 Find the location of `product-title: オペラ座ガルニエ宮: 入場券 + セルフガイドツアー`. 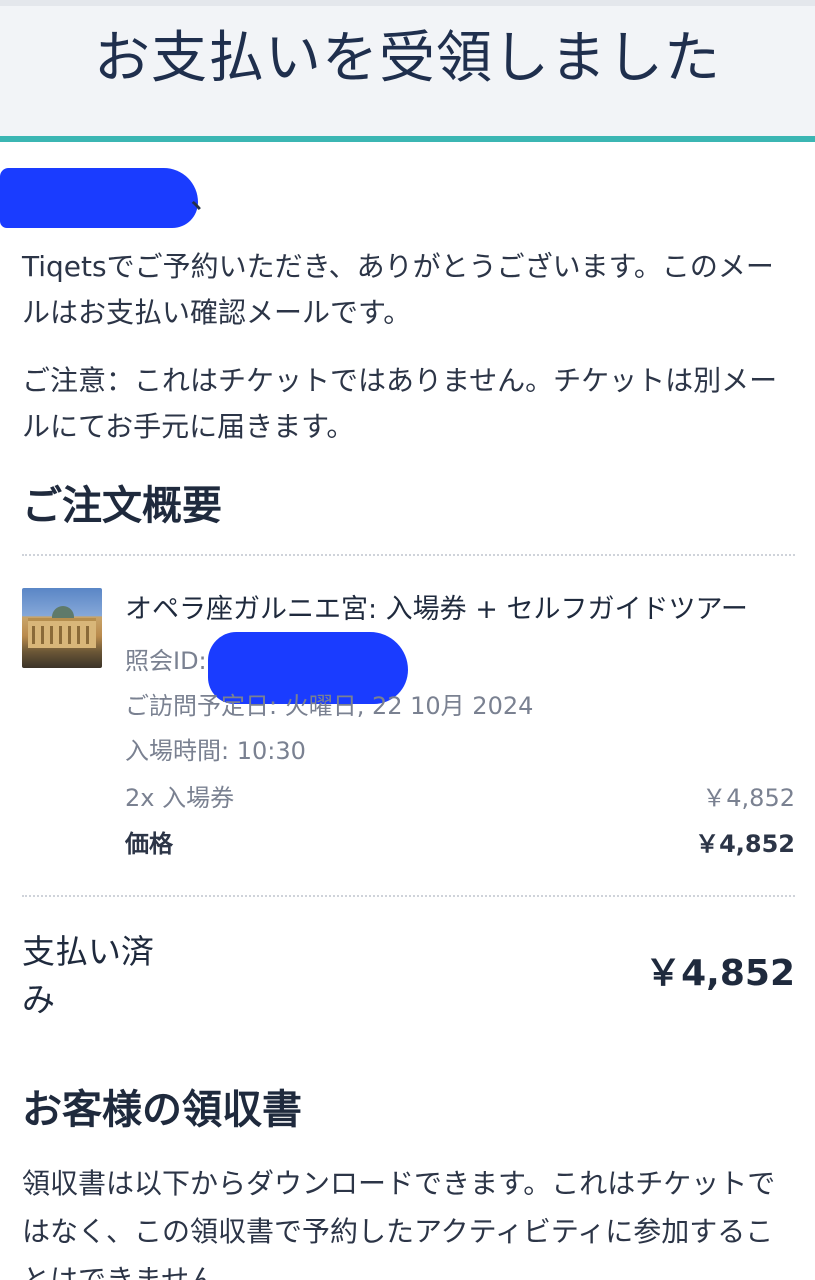

product-title: オペラ座ガルニエ宮: 入場券 + セルフガイドツアー is located at coordinates (436, 610).